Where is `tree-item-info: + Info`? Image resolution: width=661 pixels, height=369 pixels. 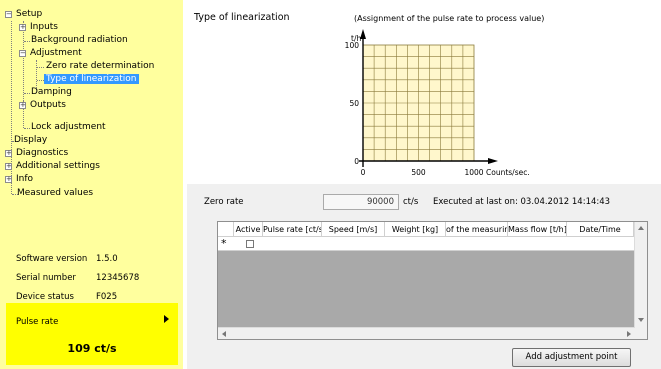
tree-item-info: + Info is located at coordinates (19, 179).